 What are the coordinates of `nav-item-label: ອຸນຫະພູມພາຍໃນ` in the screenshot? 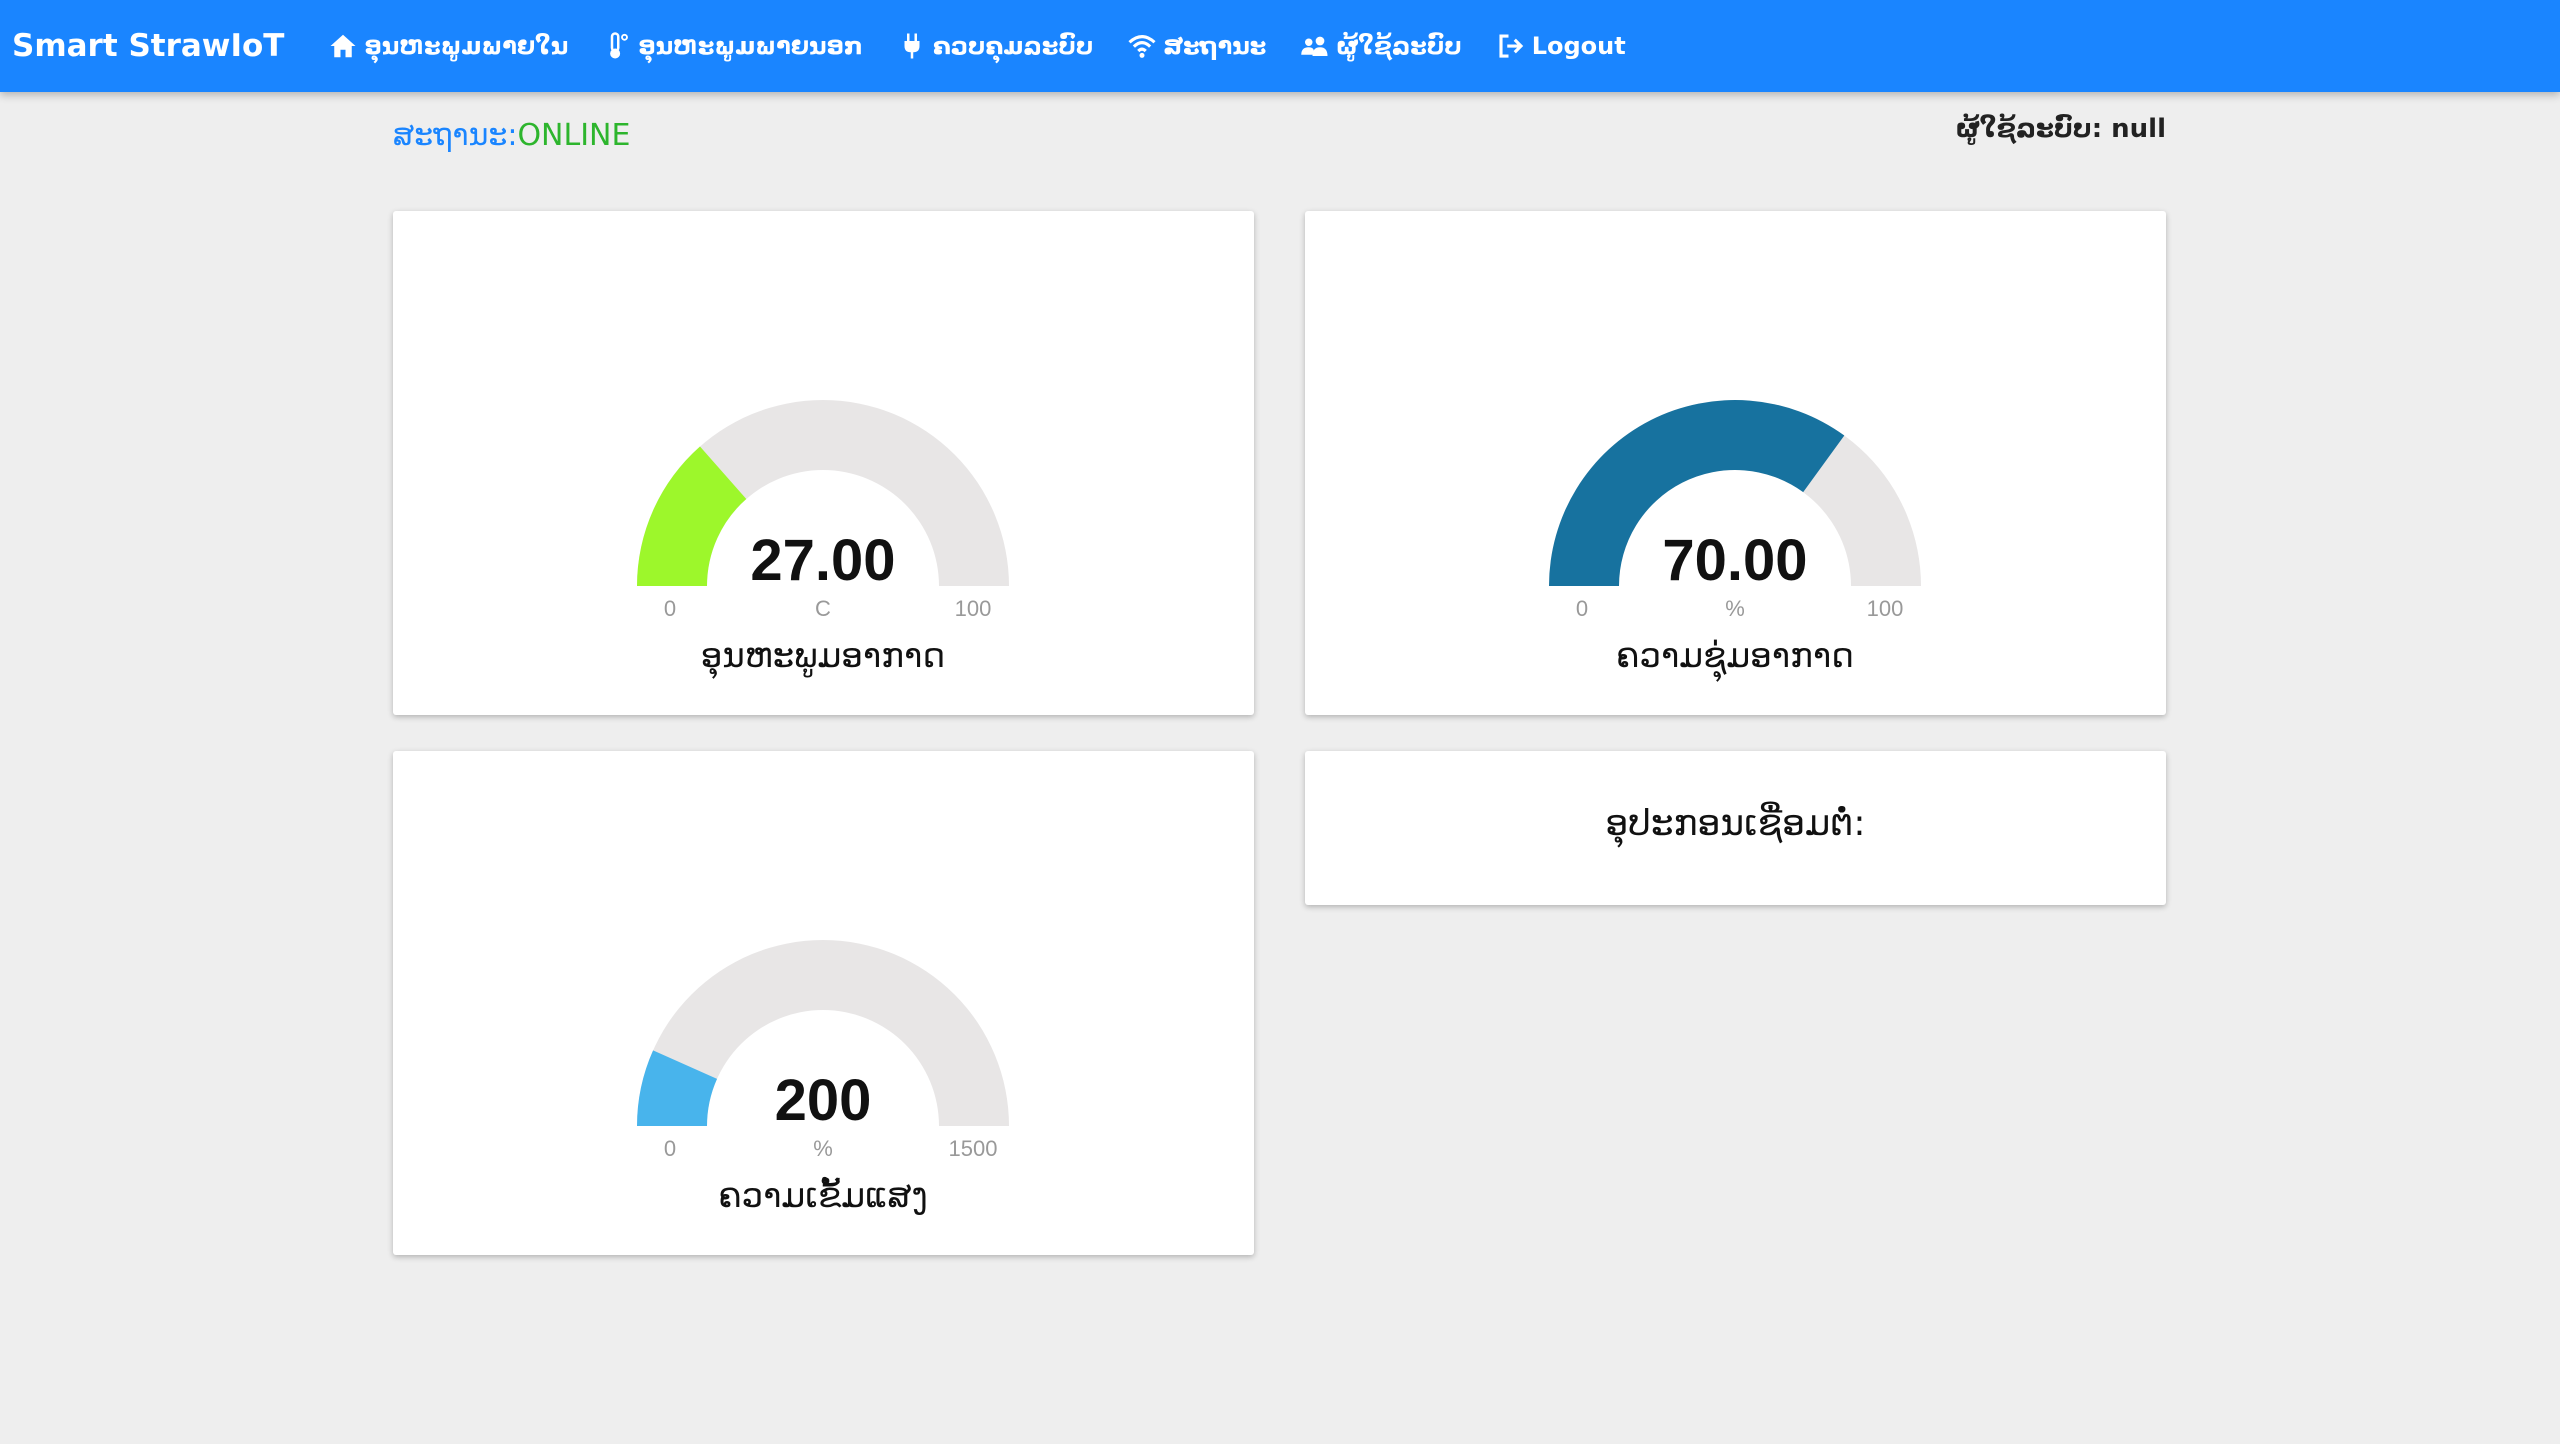 It's located at (466, 46).